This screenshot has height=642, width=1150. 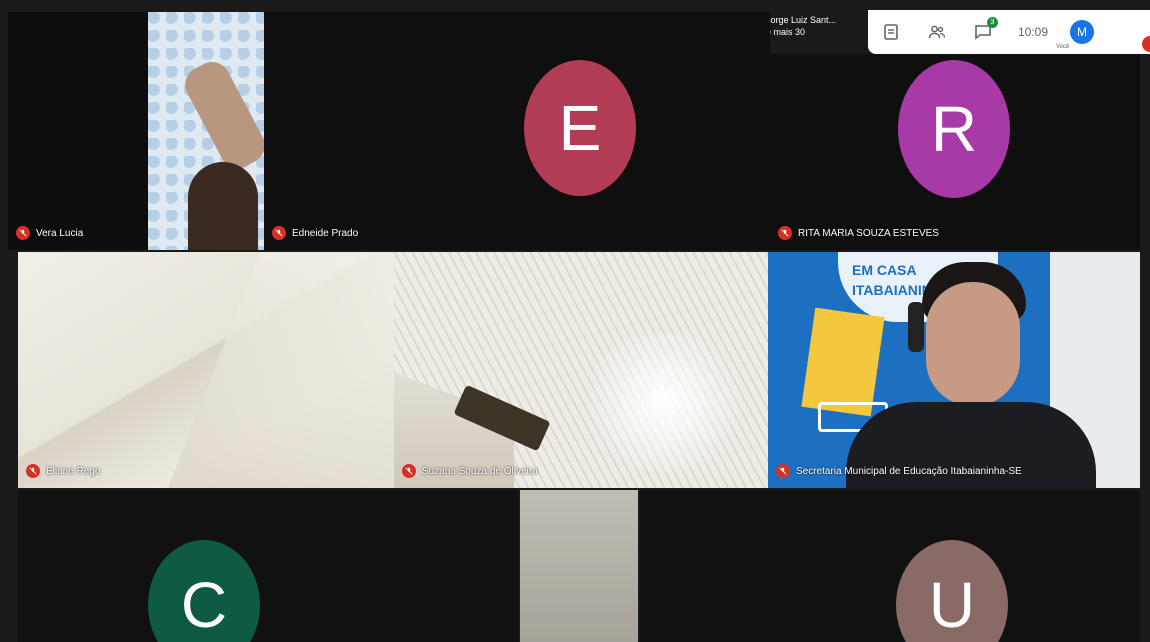 What do you see at coordinates (992, 22) in the screenshot?
I see `chat-badge: 3` at bounding box center [992, 22].